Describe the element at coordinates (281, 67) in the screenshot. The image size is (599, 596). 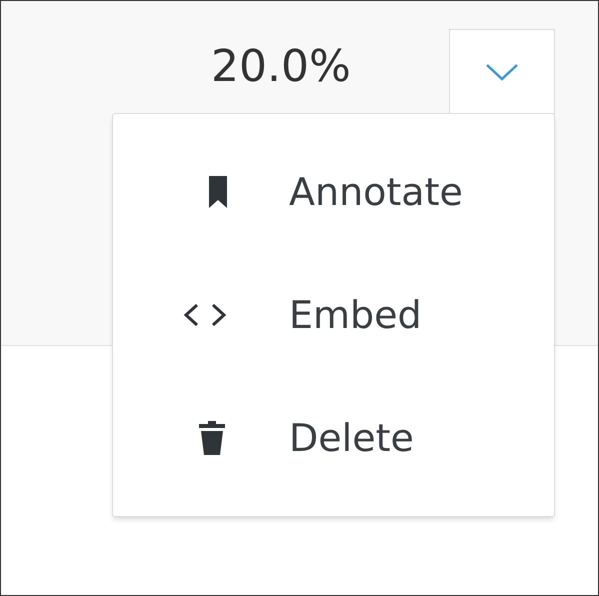
I see `percentage-value: 20.0%` at that location.